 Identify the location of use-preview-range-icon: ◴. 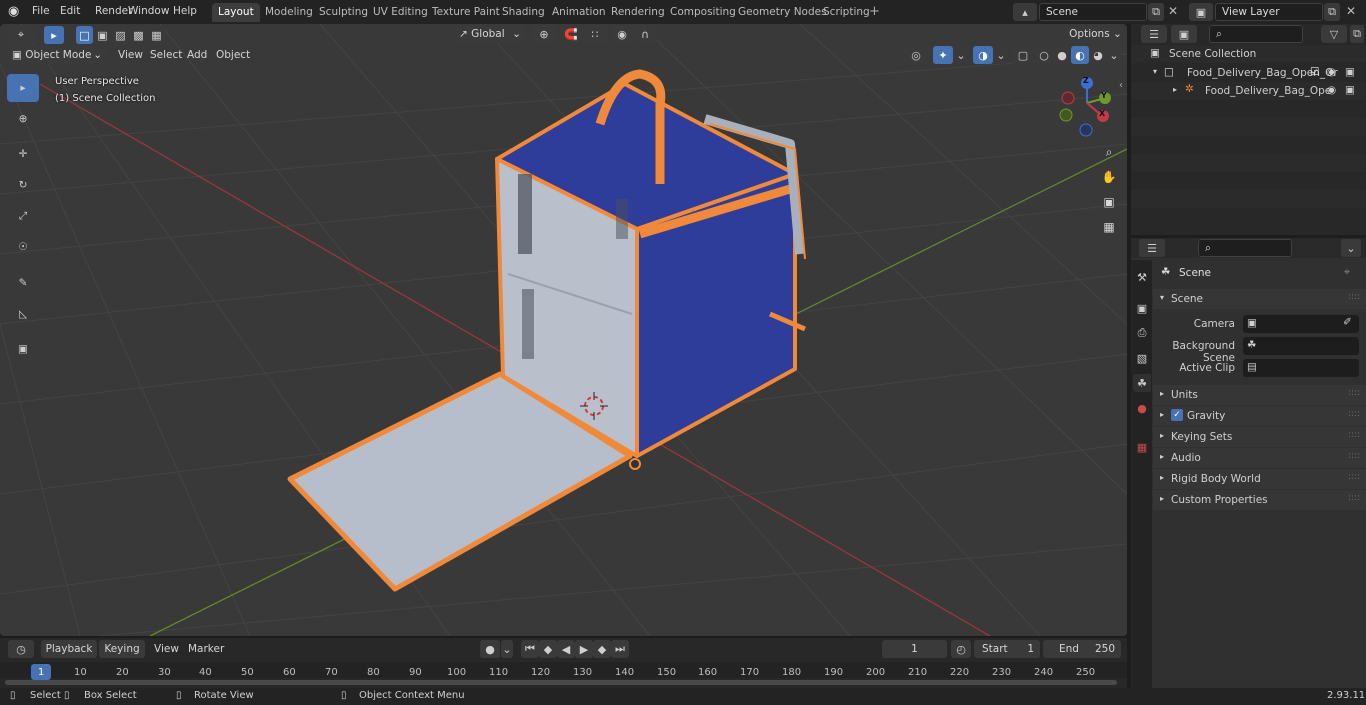
(961, 649).